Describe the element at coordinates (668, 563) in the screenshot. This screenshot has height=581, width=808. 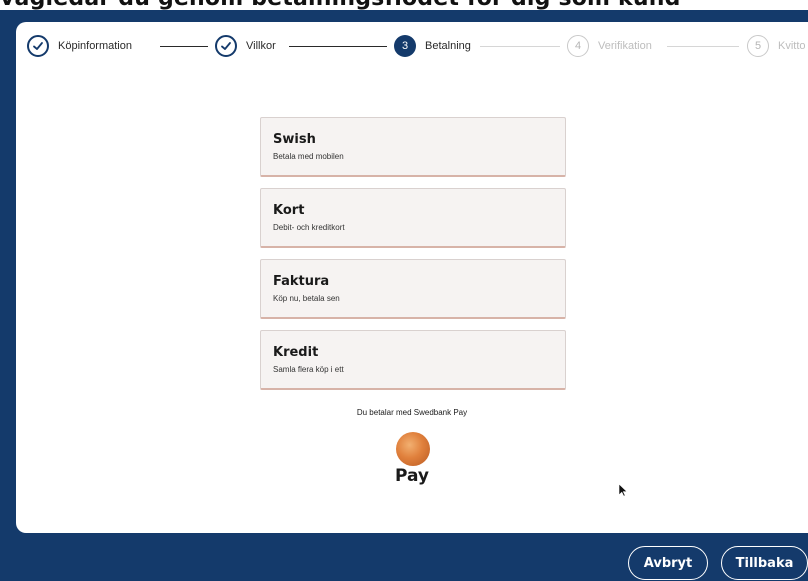
I see `cancel-button: Avbryt` at that location.